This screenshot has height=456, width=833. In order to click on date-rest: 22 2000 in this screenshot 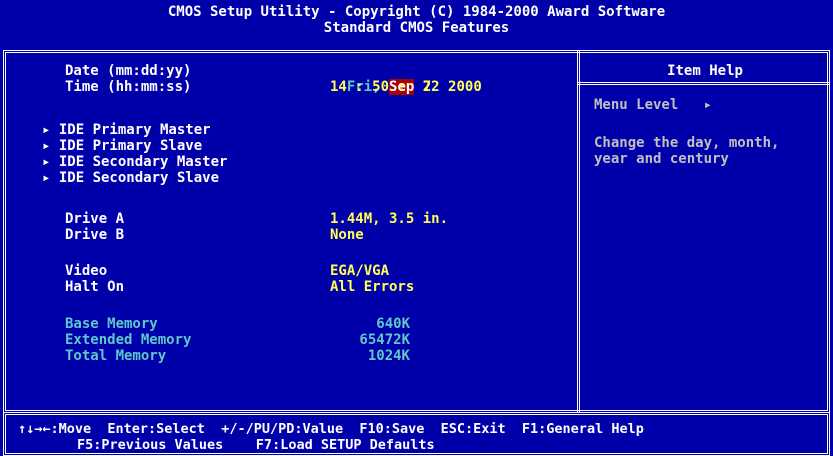, I will do `click(452, 87)`.